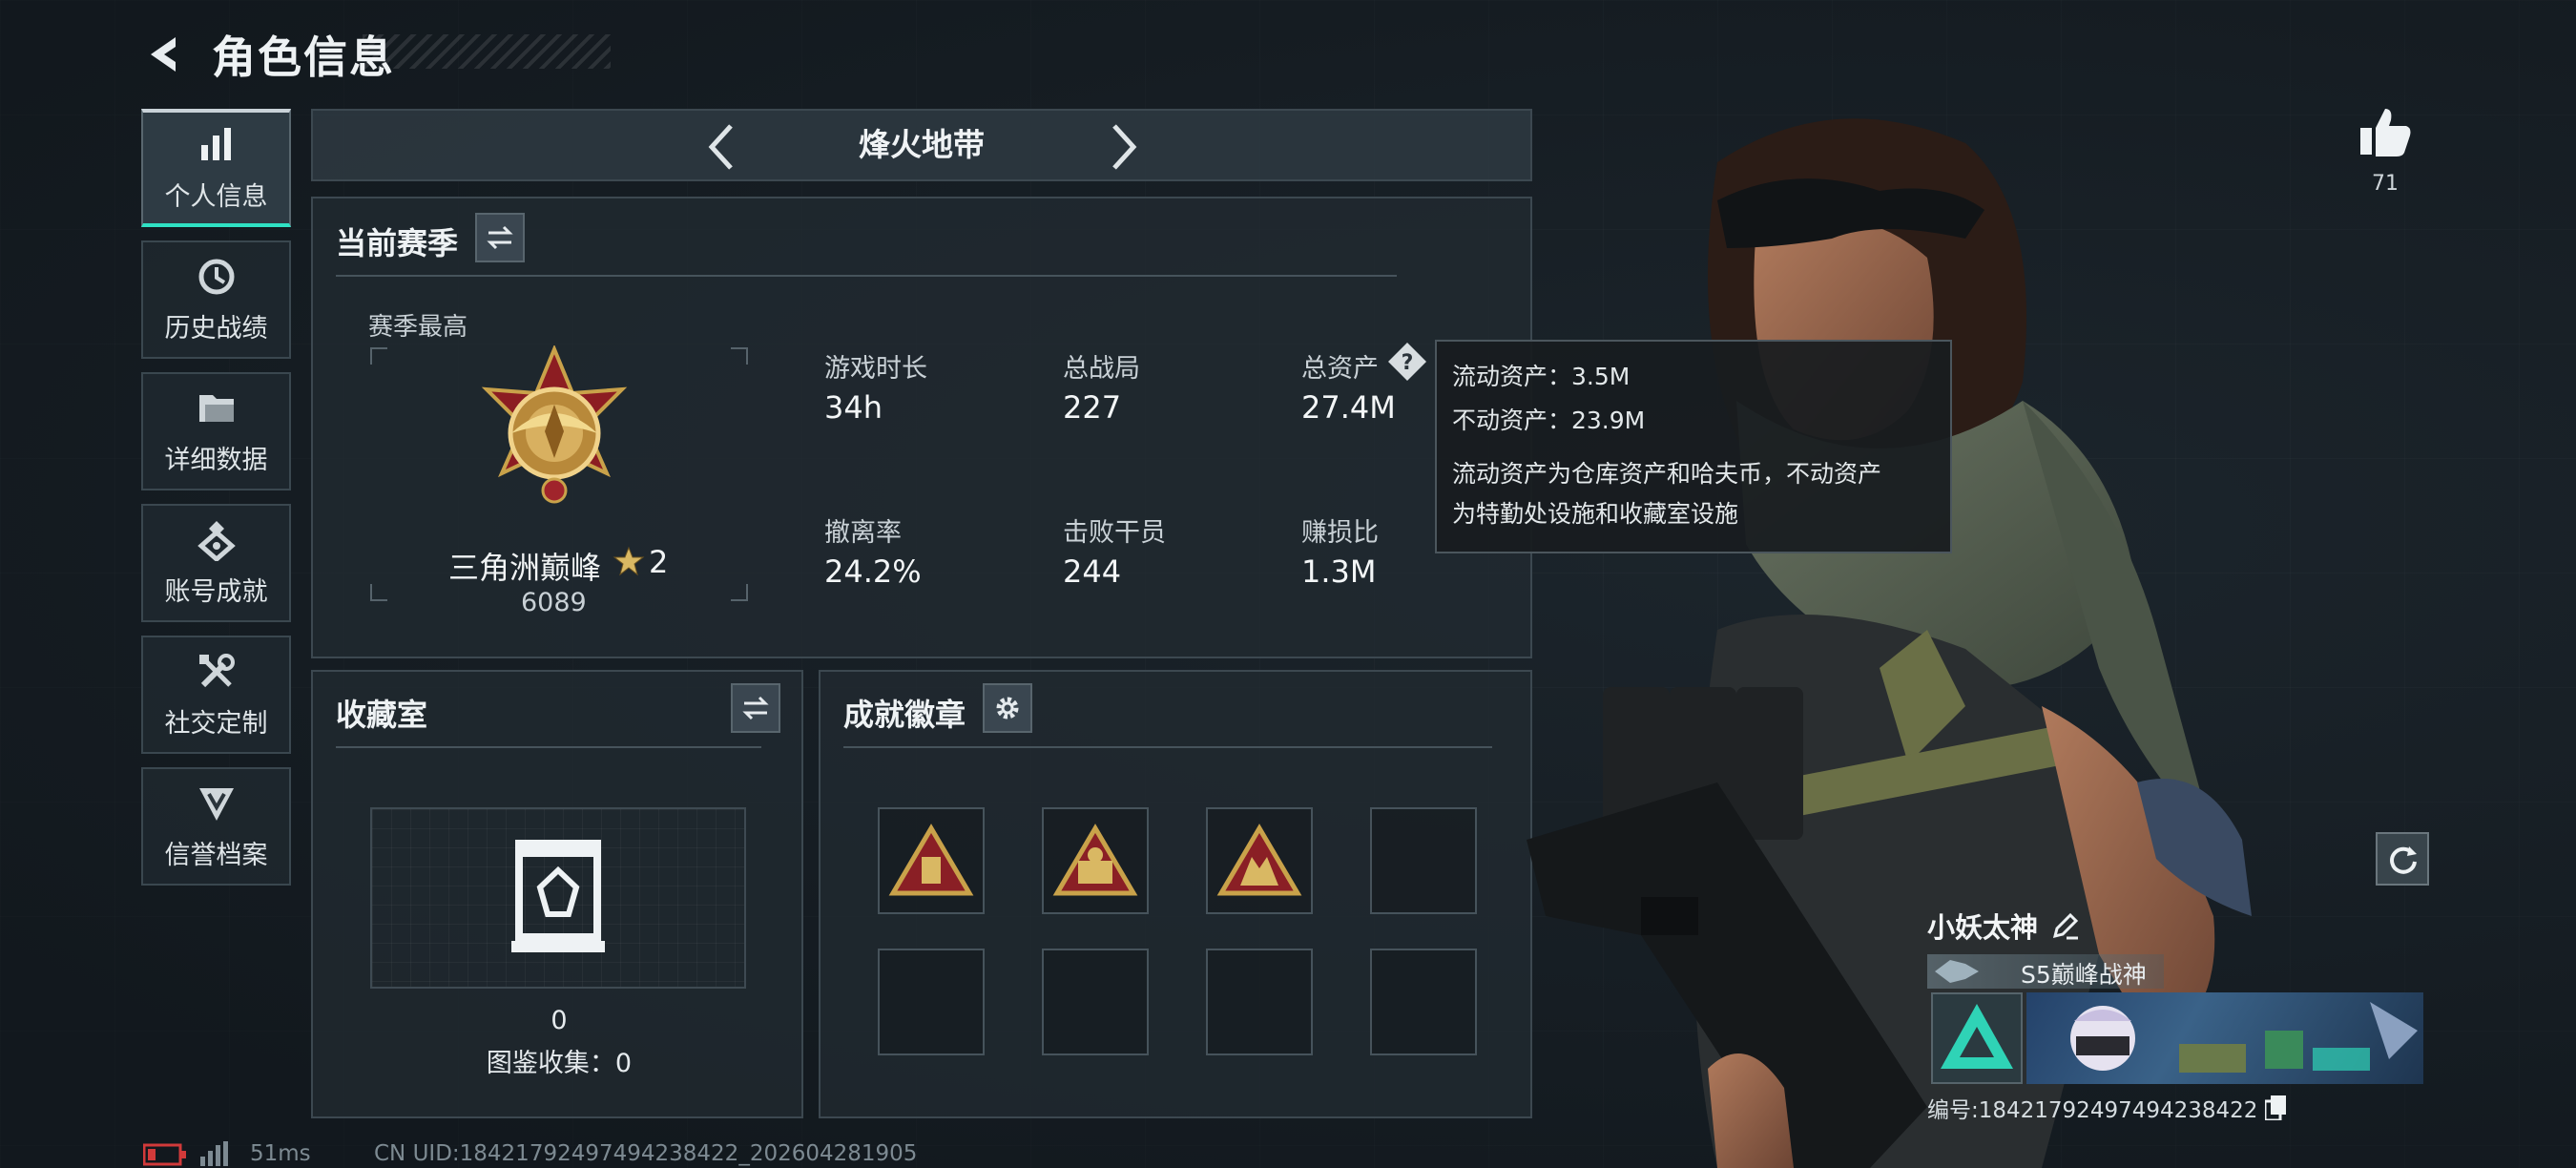 The width and height of the screenshot is (2576, 1168). I want to click on stat-label-extract-rate: 撤离率, so click(863, 533).